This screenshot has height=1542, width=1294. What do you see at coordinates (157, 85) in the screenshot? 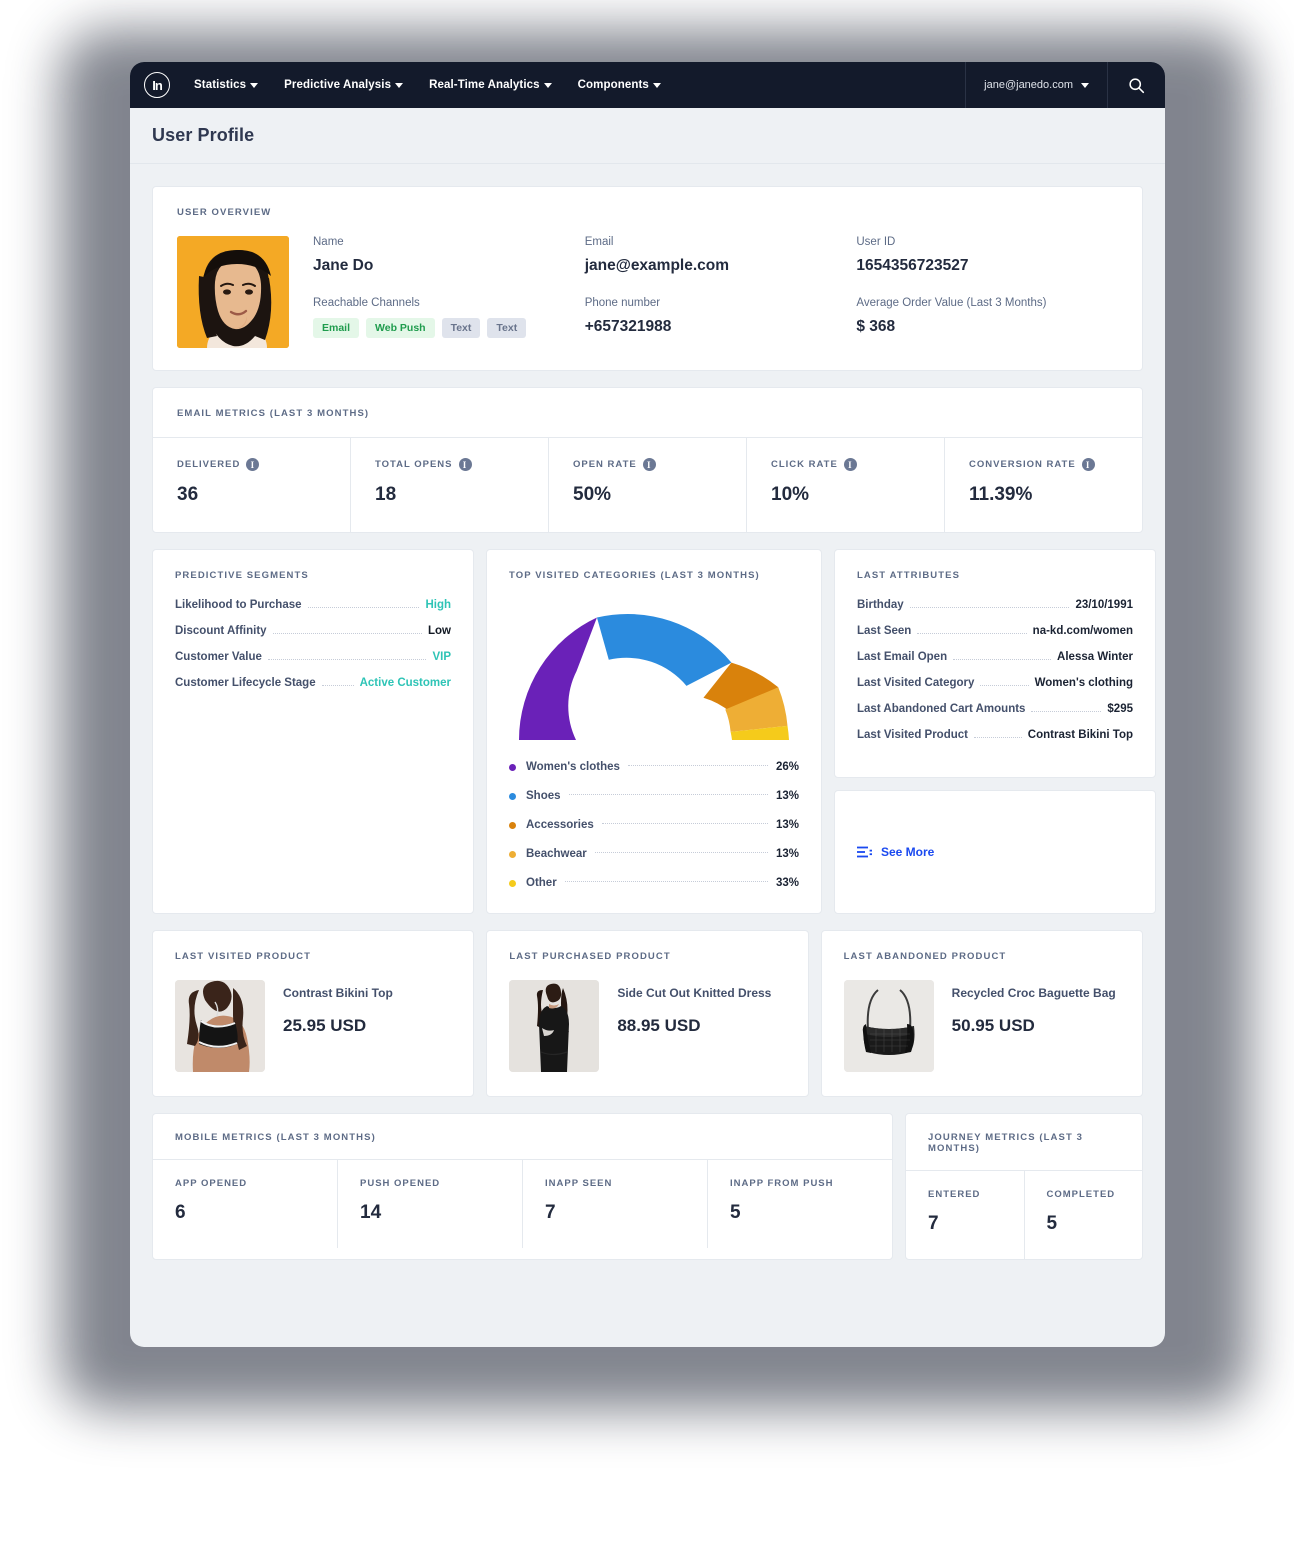
I see `app-logo-icon: In` at bounding box center [157, 85].